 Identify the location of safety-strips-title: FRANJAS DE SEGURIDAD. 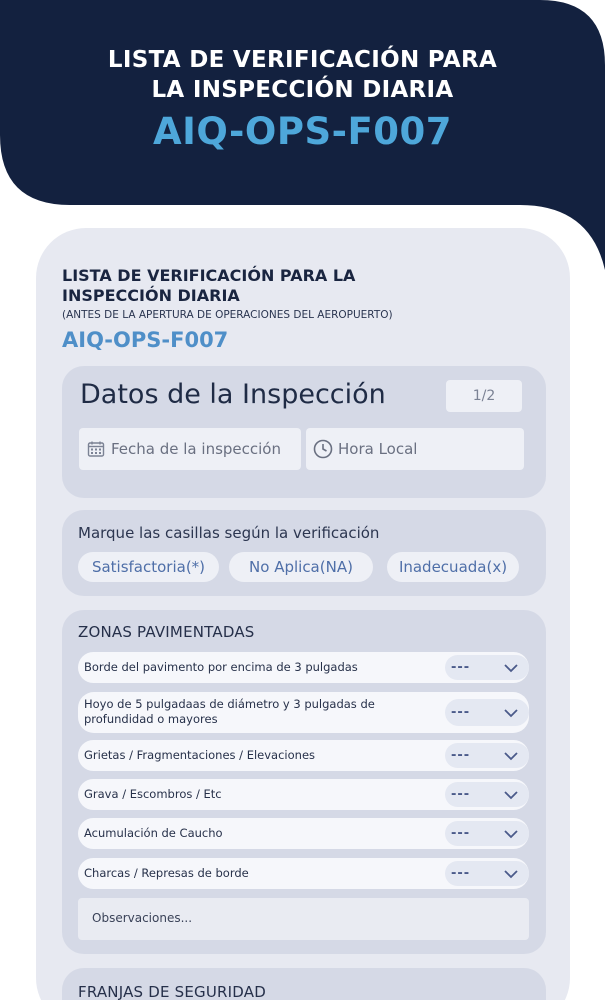
(172, 991).